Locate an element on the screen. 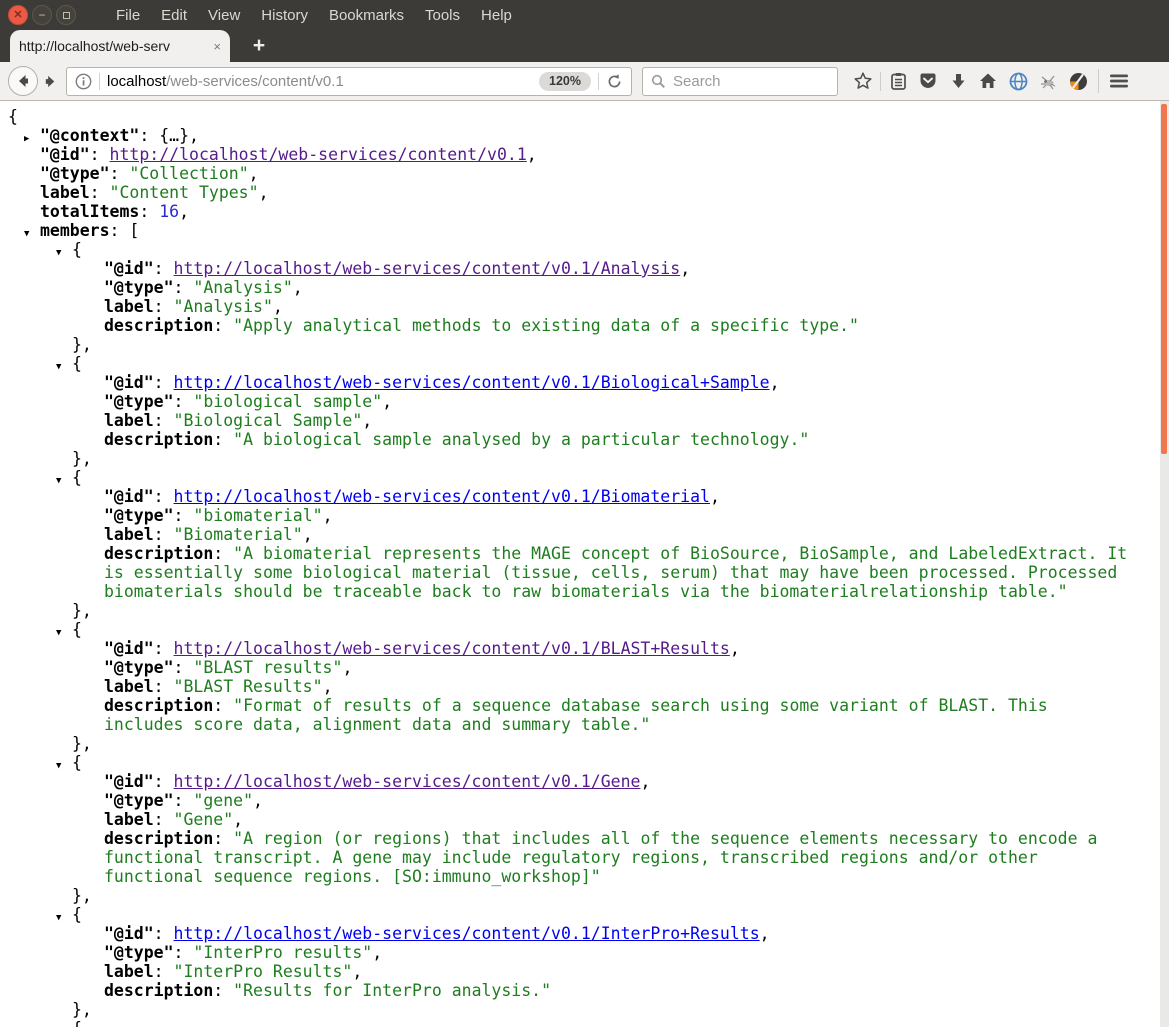  globe-icon is located at coordinates (1018, 81).